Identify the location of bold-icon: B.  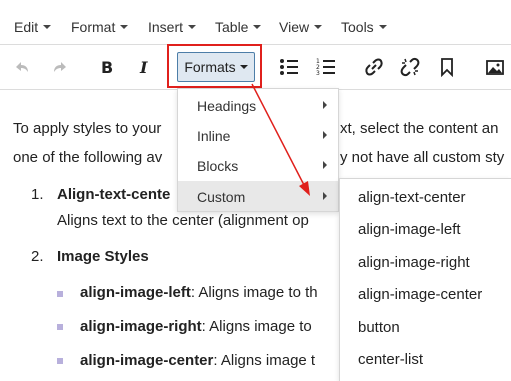
(108, 67).